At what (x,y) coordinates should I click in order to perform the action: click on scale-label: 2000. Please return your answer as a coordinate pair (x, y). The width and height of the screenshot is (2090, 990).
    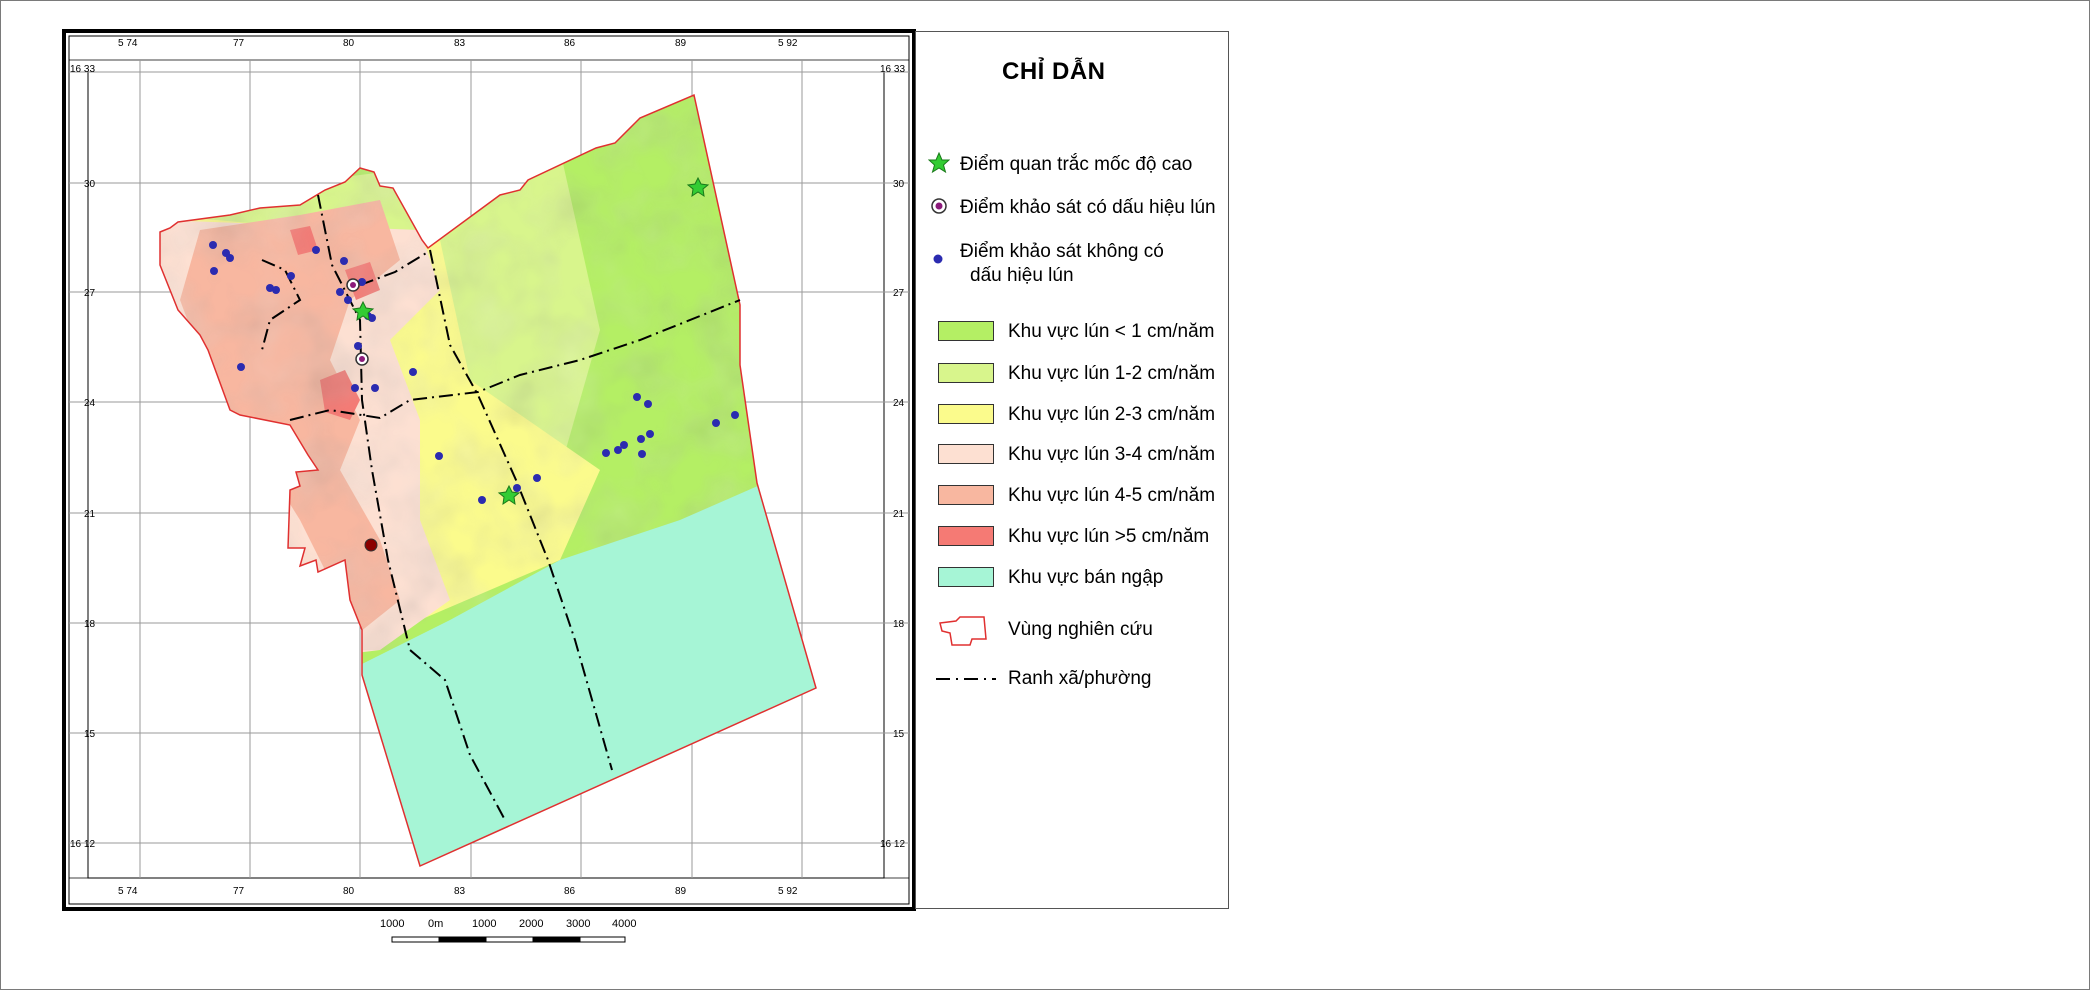
    Looking at the image, I should click on (531, 924).